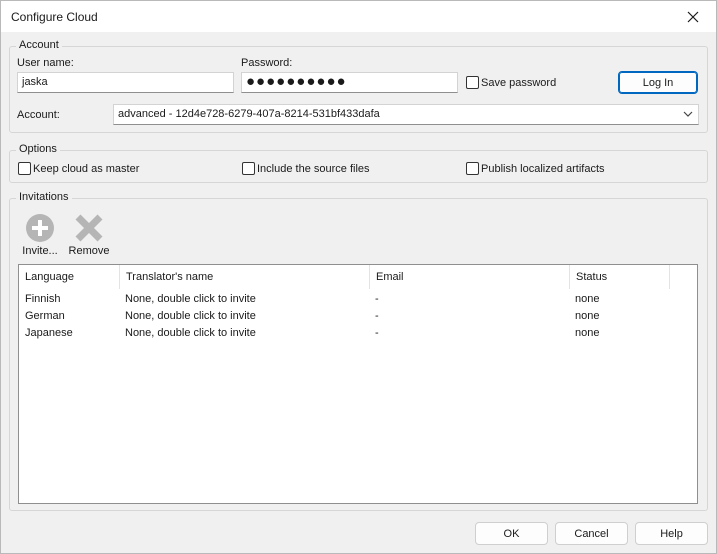  I want to click on remove-button: Remove, so click(89, 235).